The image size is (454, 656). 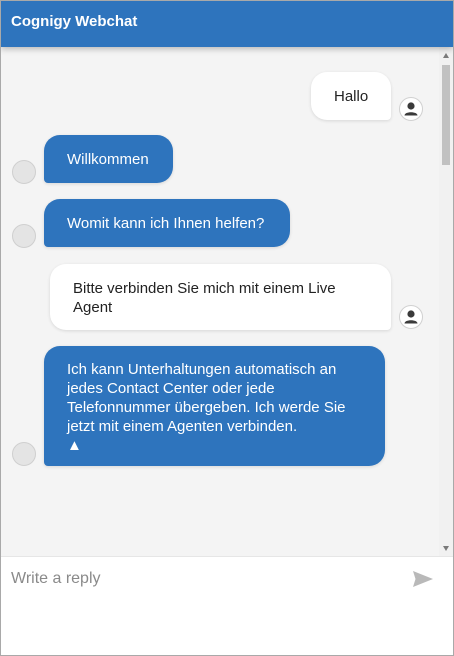 I want to click on bot-message: Womit kann ich Ihnen helfen?, so click(x=167, y=223).